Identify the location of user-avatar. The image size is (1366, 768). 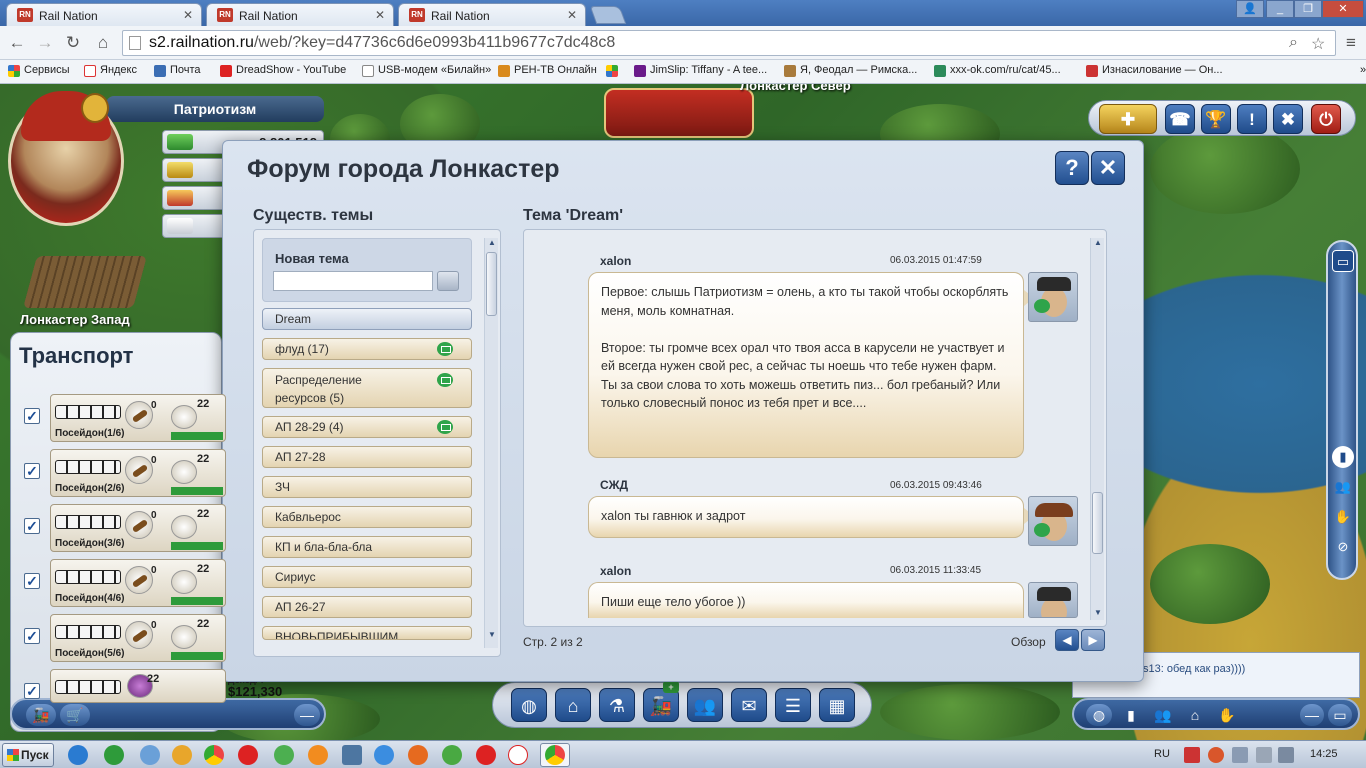
(1053, 297).